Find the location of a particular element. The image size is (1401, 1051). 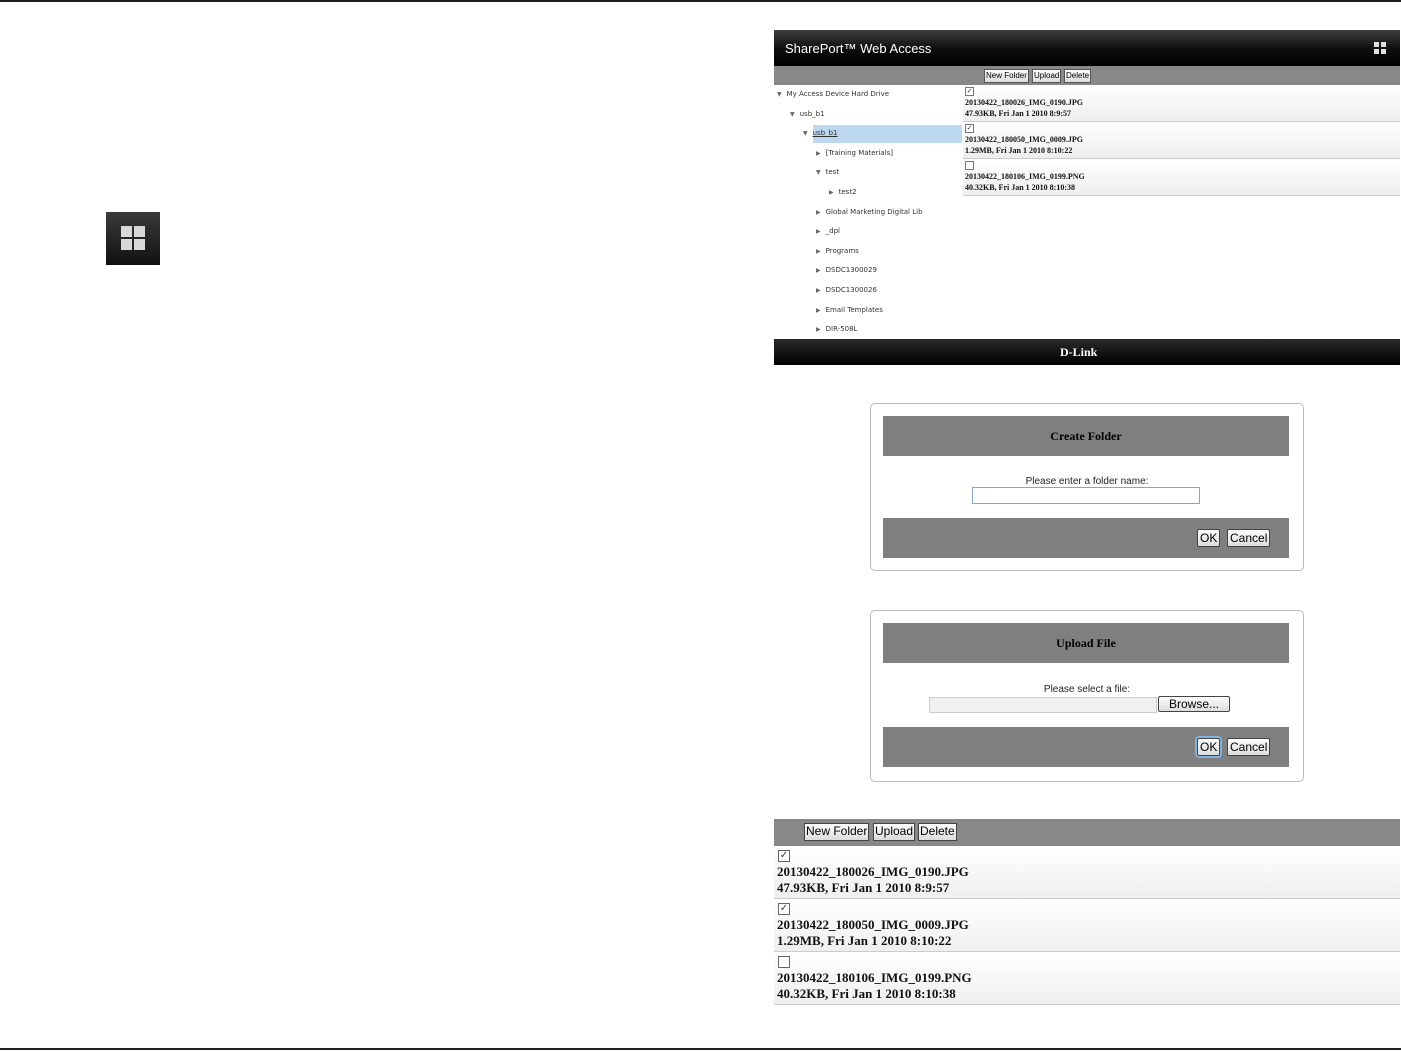

file-path-field is located at coordinates (1043, 705).